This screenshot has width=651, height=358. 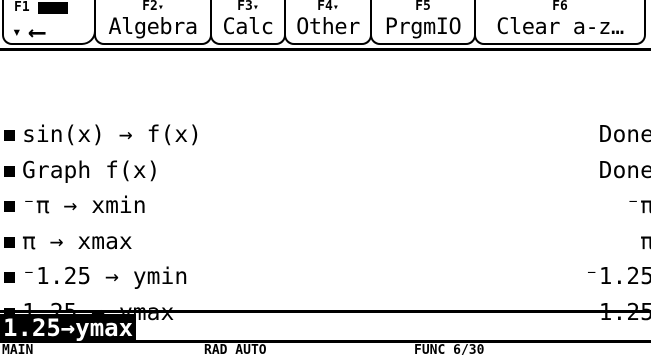 What do you see at coordinates (423, 27) in the screenshot?
I see `tab-label-prgmio: PrgmIO` at bounding box center [423, 27].